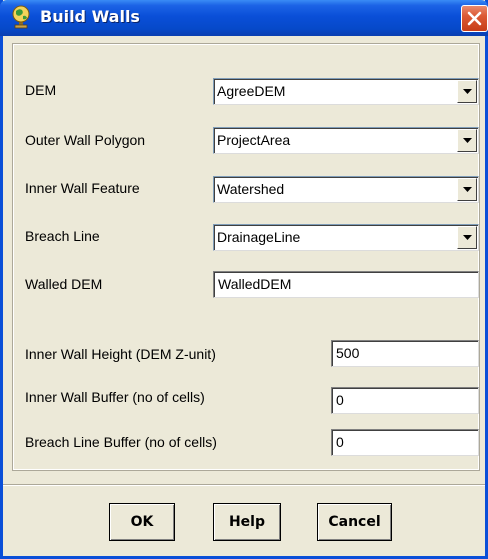  What do you see at coordinates (254, 140) in the screenshot?
I see `outer-wall-polygon-value: ProjectArea` at bounding box center [254, 140].